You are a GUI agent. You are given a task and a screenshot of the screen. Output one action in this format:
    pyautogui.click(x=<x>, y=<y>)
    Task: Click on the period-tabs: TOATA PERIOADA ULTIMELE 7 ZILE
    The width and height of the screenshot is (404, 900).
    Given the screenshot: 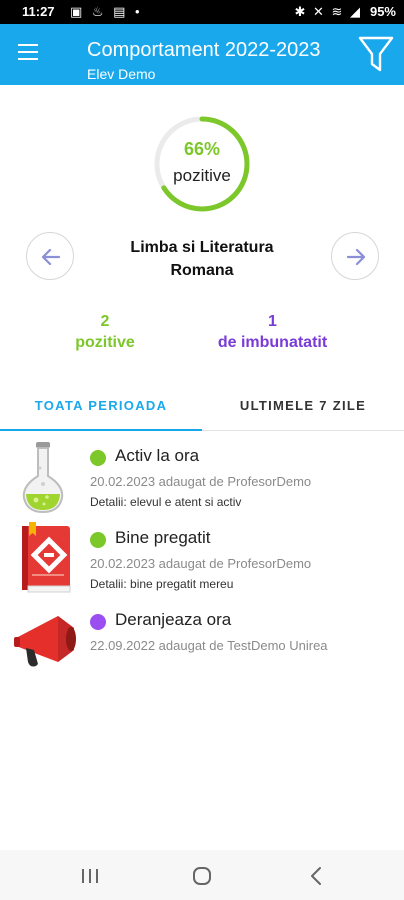 What is the action you would take?
    pyautogui.click(x=202, y=408)
    